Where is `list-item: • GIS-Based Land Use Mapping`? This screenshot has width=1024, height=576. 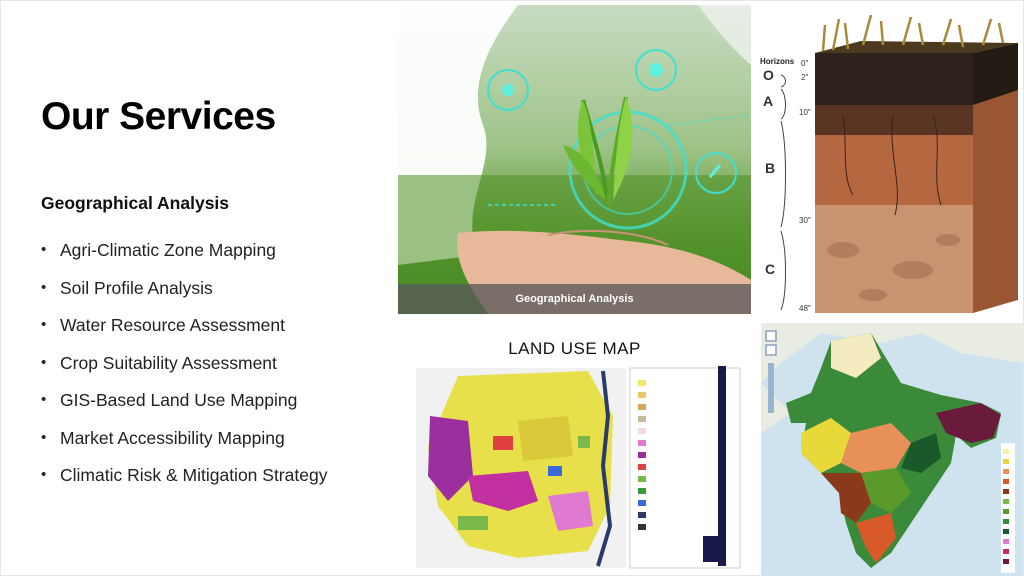
list-item: • GIS-Based Land Use Mapping is located at coordinates (184, 408).